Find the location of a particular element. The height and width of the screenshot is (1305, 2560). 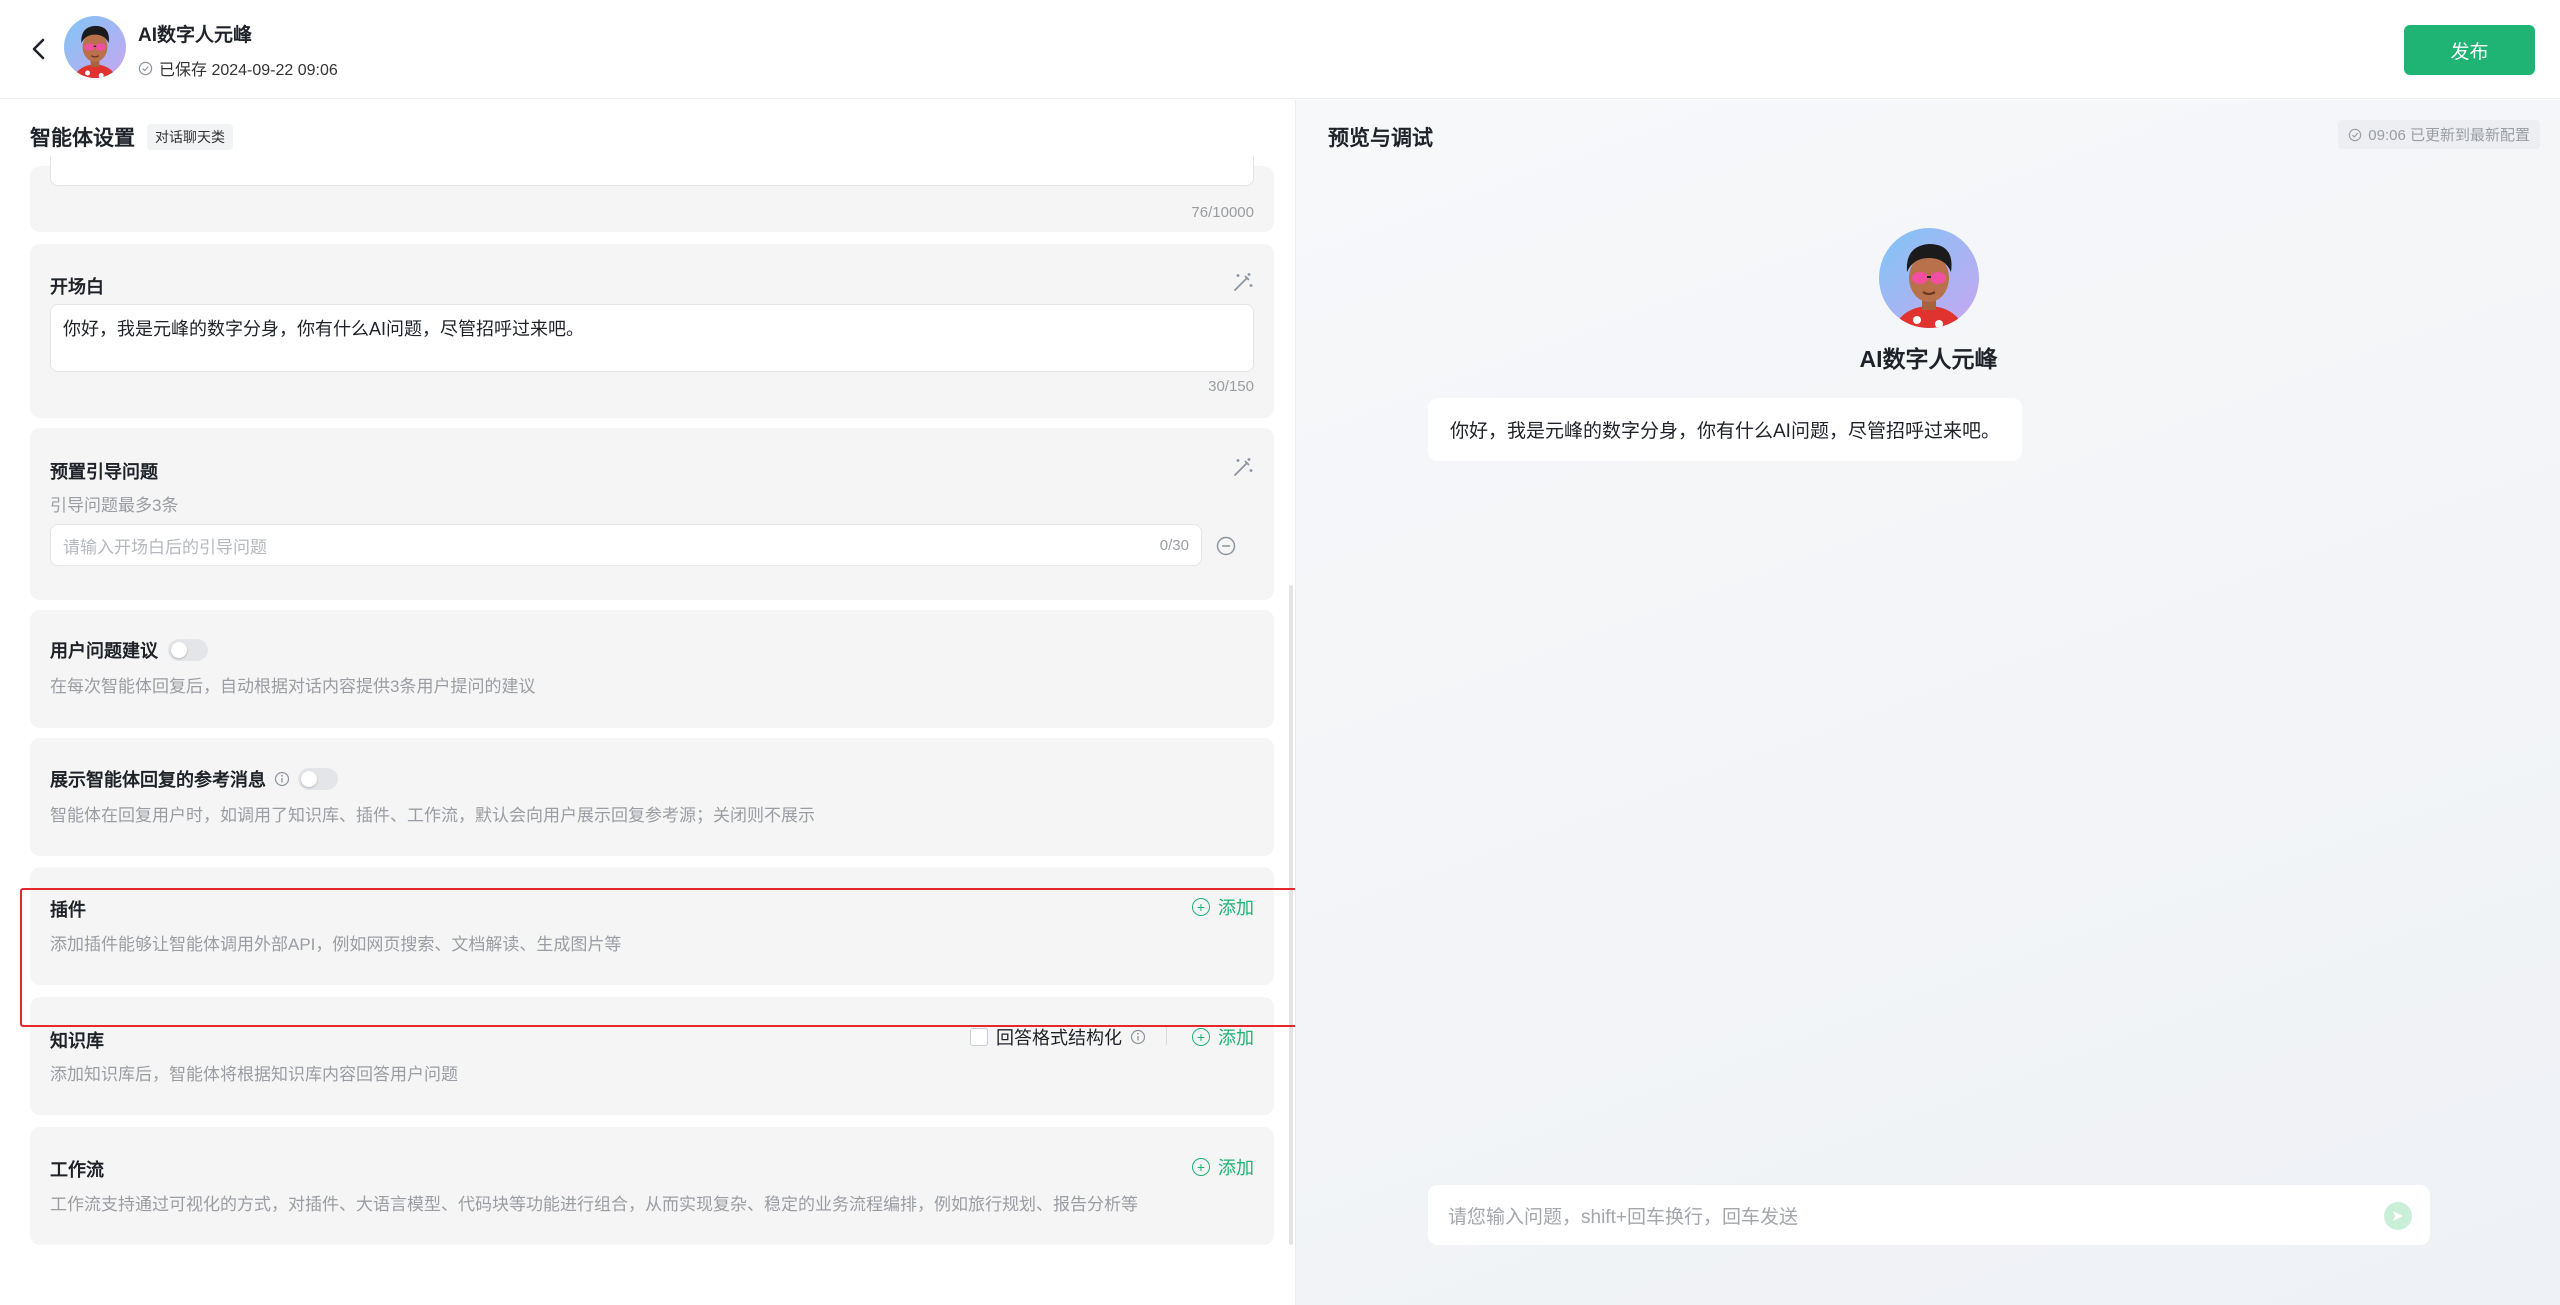

plugins-desc: 添加插件能够让智能体调用外部API，例如网页搜索、文档解读、生成图片等 is located at coordinates (336, 944).